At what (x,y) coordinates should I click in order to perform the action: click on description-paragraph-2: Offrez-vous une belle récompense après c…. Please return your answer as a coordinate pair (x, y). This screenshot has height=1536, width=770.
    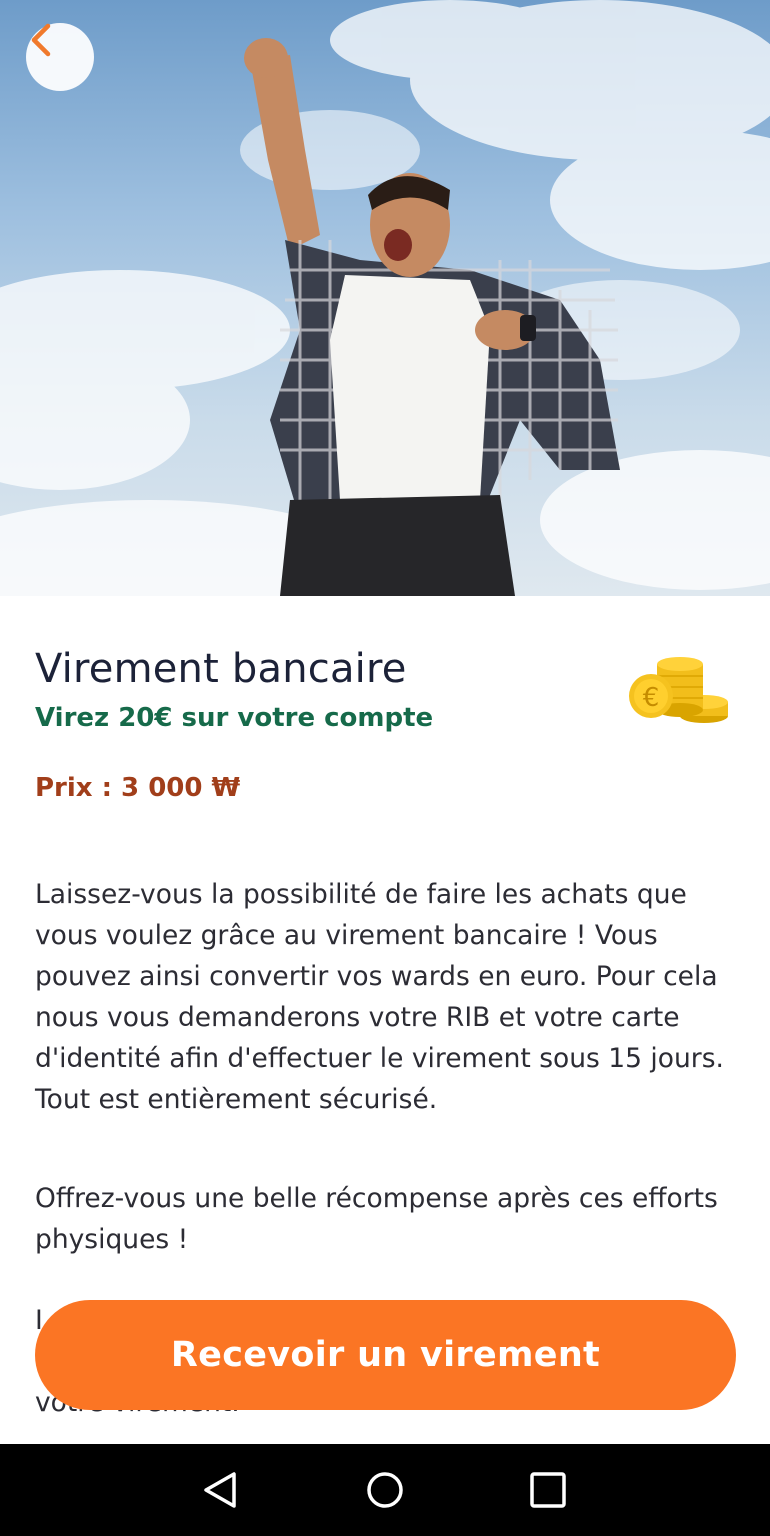
    Looking at the image, I should click on (376, 1219).